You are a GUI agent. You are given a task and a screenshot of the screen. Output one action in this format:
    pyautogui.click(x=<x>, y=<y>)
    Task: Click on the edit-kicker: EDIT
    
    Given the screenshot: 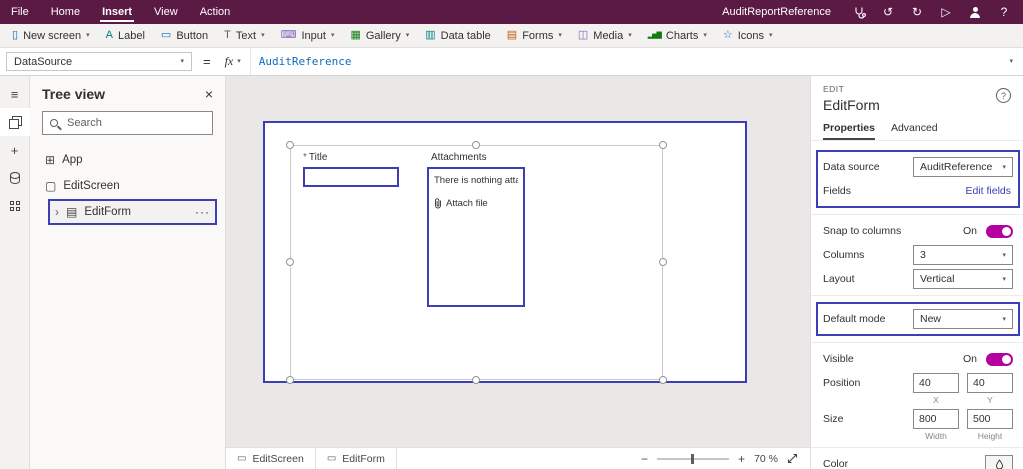 What is the action you would take?
    pyautogui.click(x=834, y=89)
    